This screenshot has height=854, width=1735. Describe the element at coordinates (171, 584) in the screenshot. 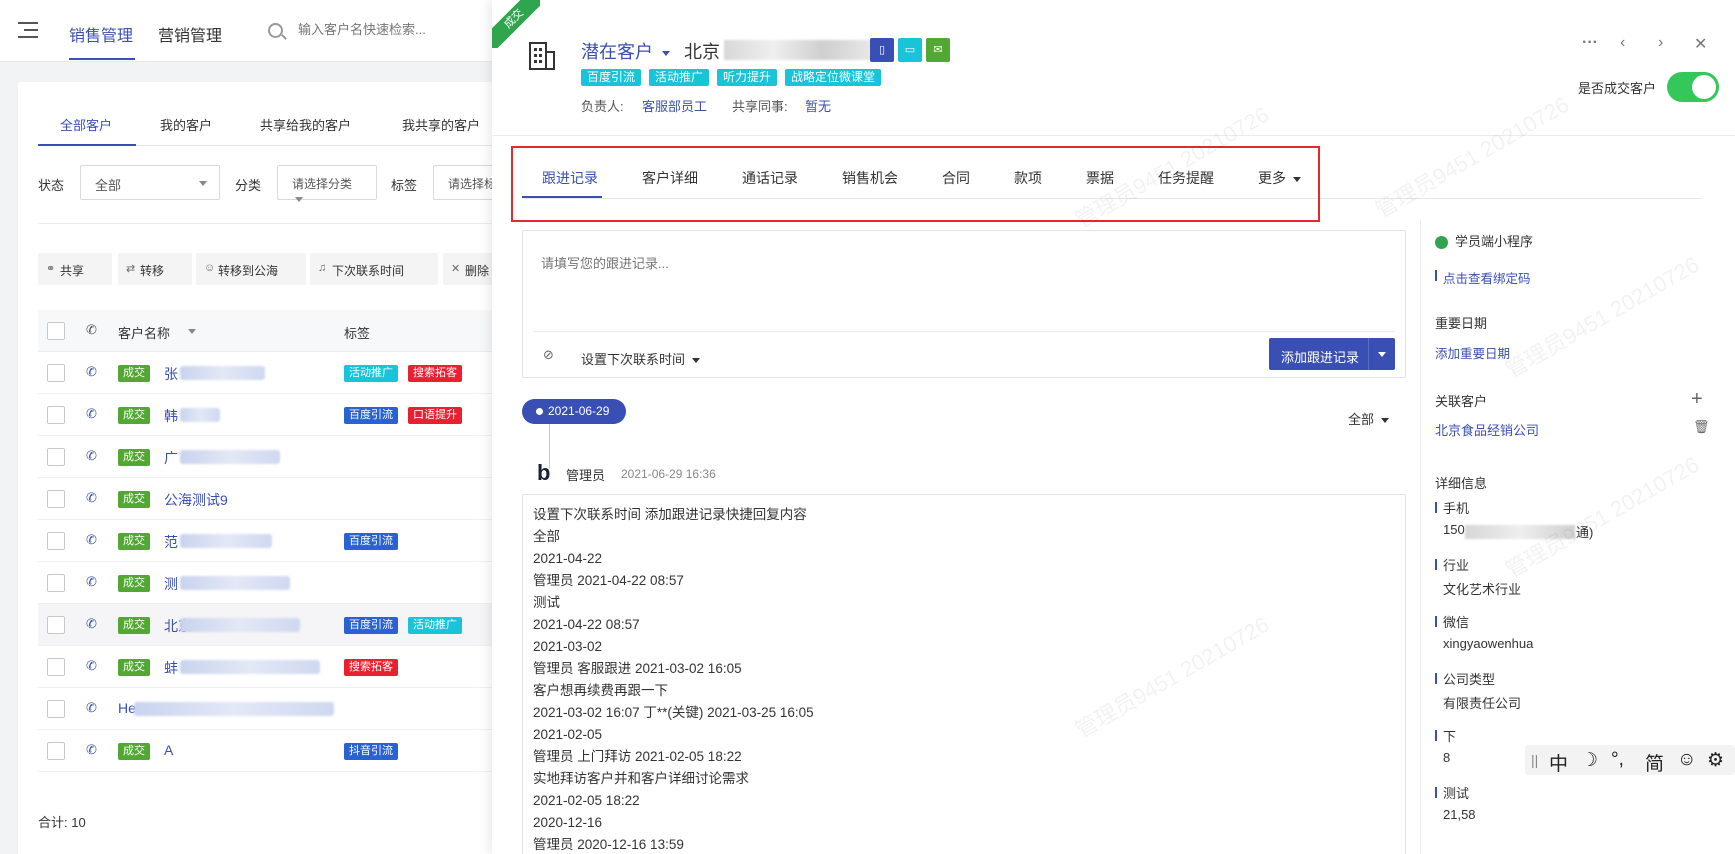

I see `customer-name-link: 测` at that location.